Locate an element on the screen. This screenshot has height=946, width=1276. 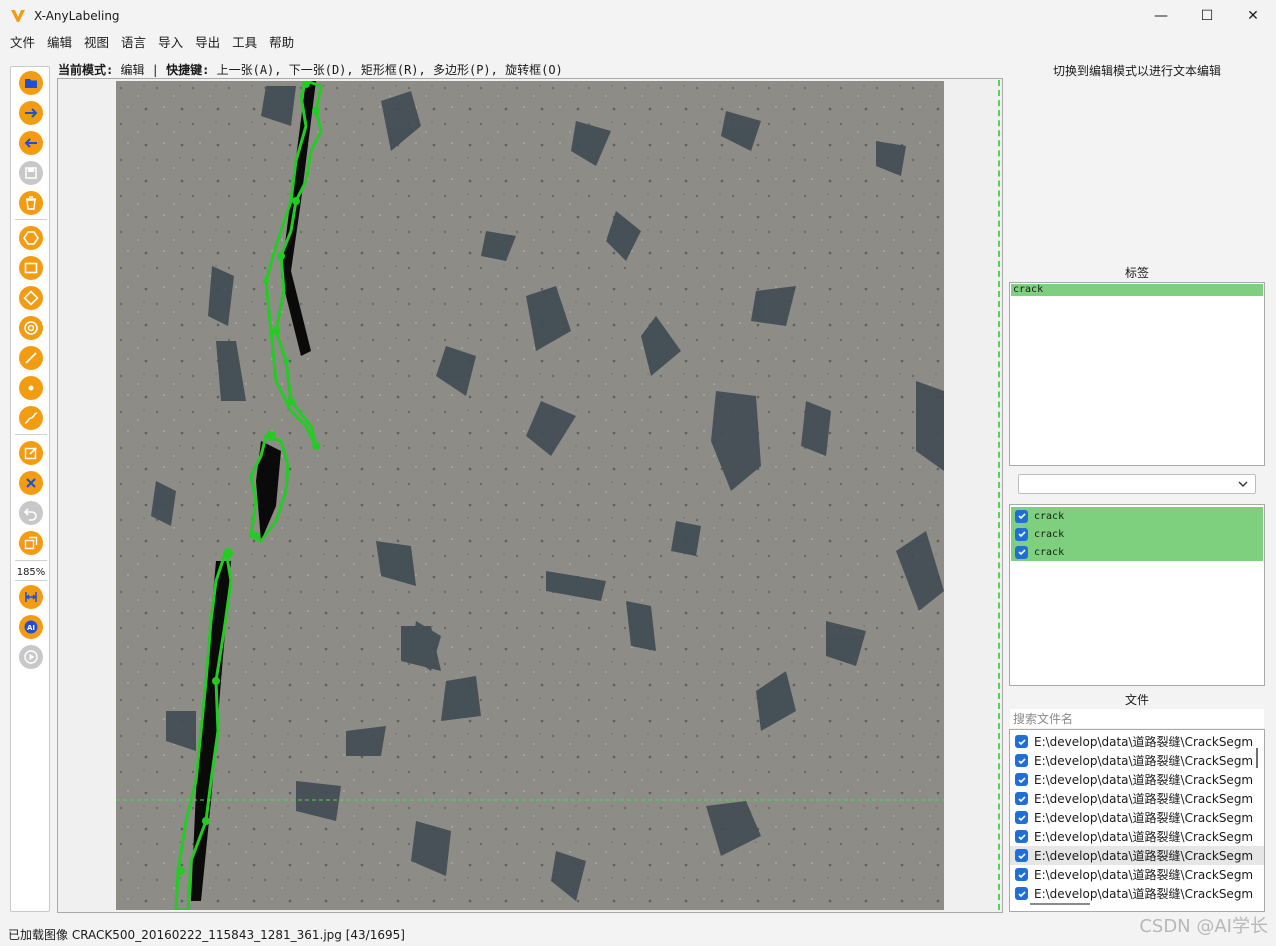
file-list-vertical-scrollbar is located at coordinates (1257, 758).